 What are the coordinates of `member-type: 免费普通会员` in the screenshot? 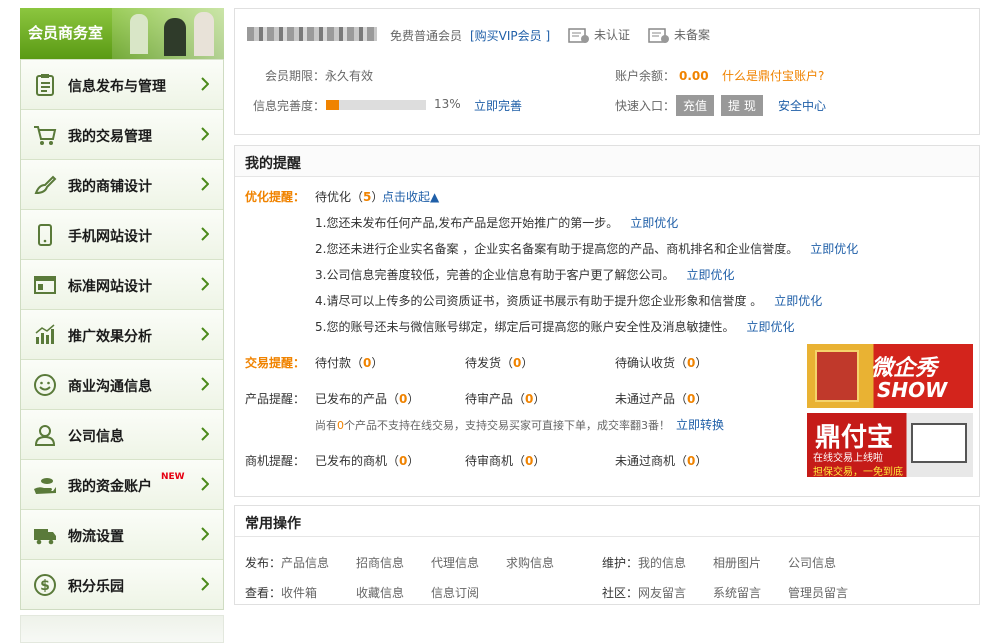 It's located at (426, 36).